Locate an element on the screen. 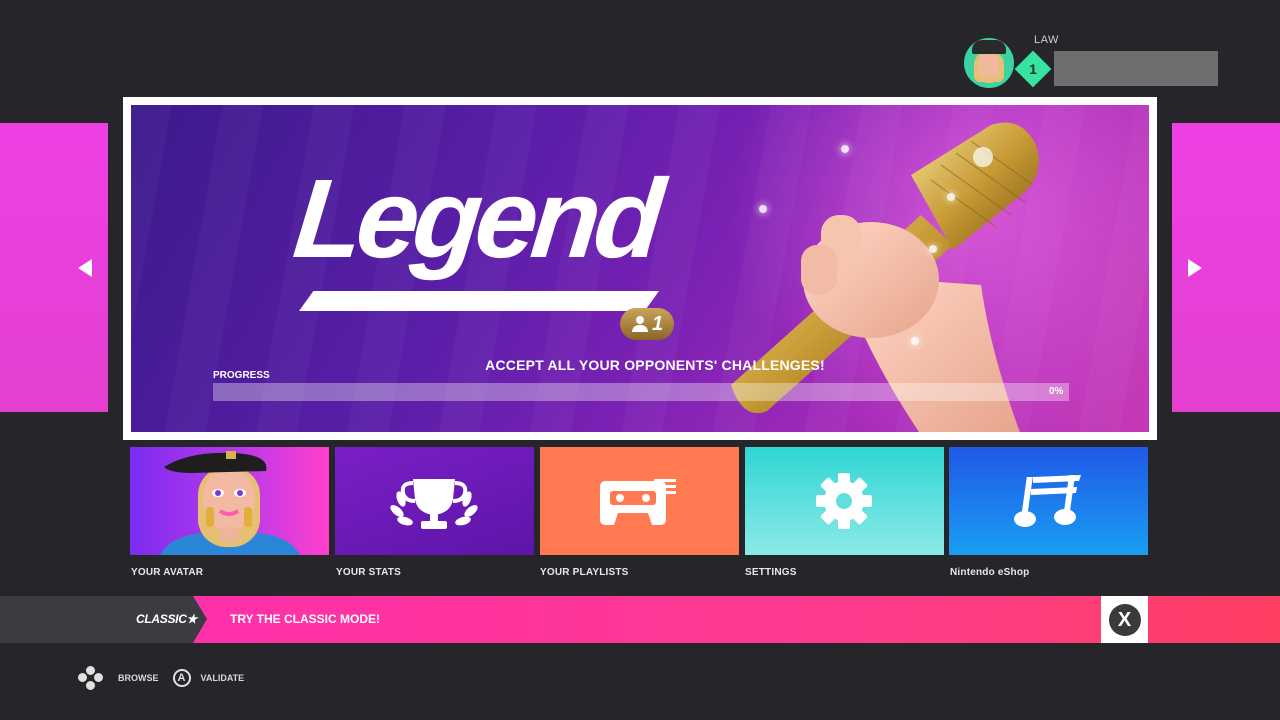  a-button-icon: A is located at coordinates (181, 678).